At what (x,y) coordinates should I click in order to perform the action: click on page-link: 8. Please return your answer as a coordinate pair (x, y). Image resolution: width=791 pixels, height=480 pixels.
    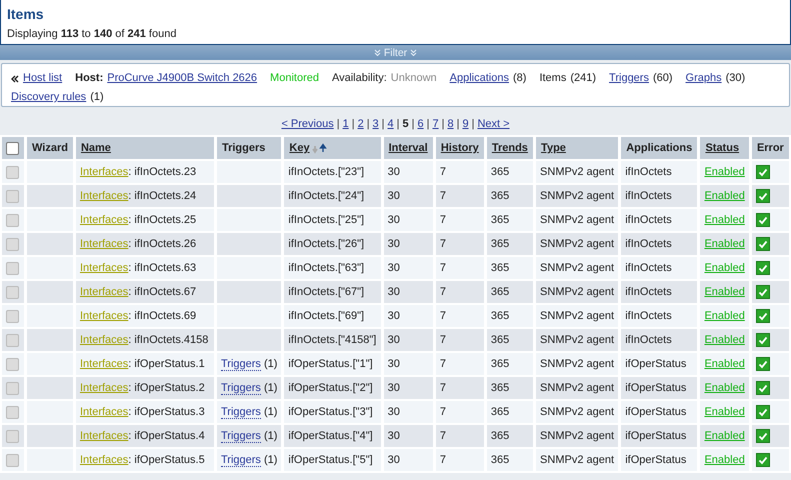
    Looking at the image, I should click on (450, 124).